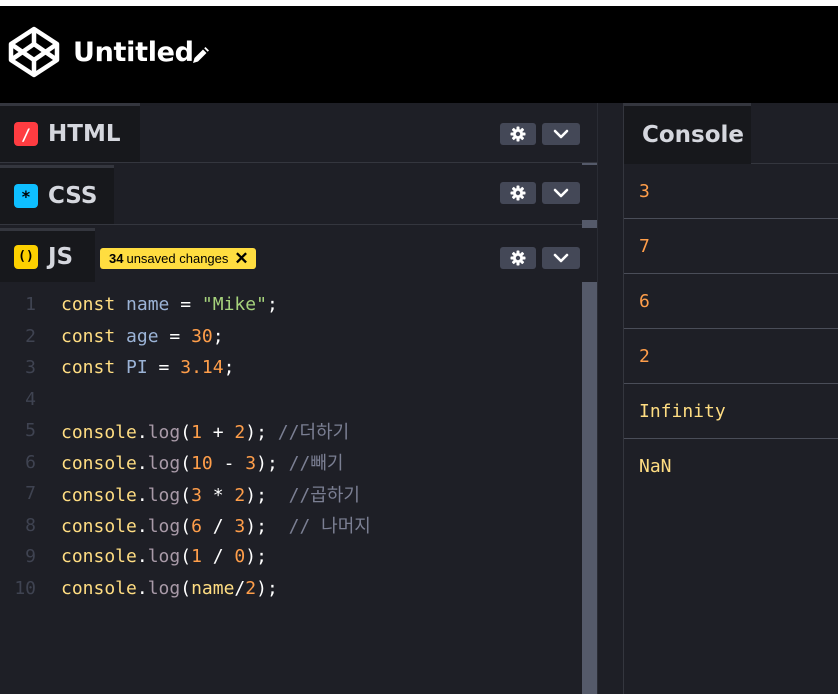  Describe the element at coordinates (518, 193) in the screenshot. I see `css-settings-button` at that location.